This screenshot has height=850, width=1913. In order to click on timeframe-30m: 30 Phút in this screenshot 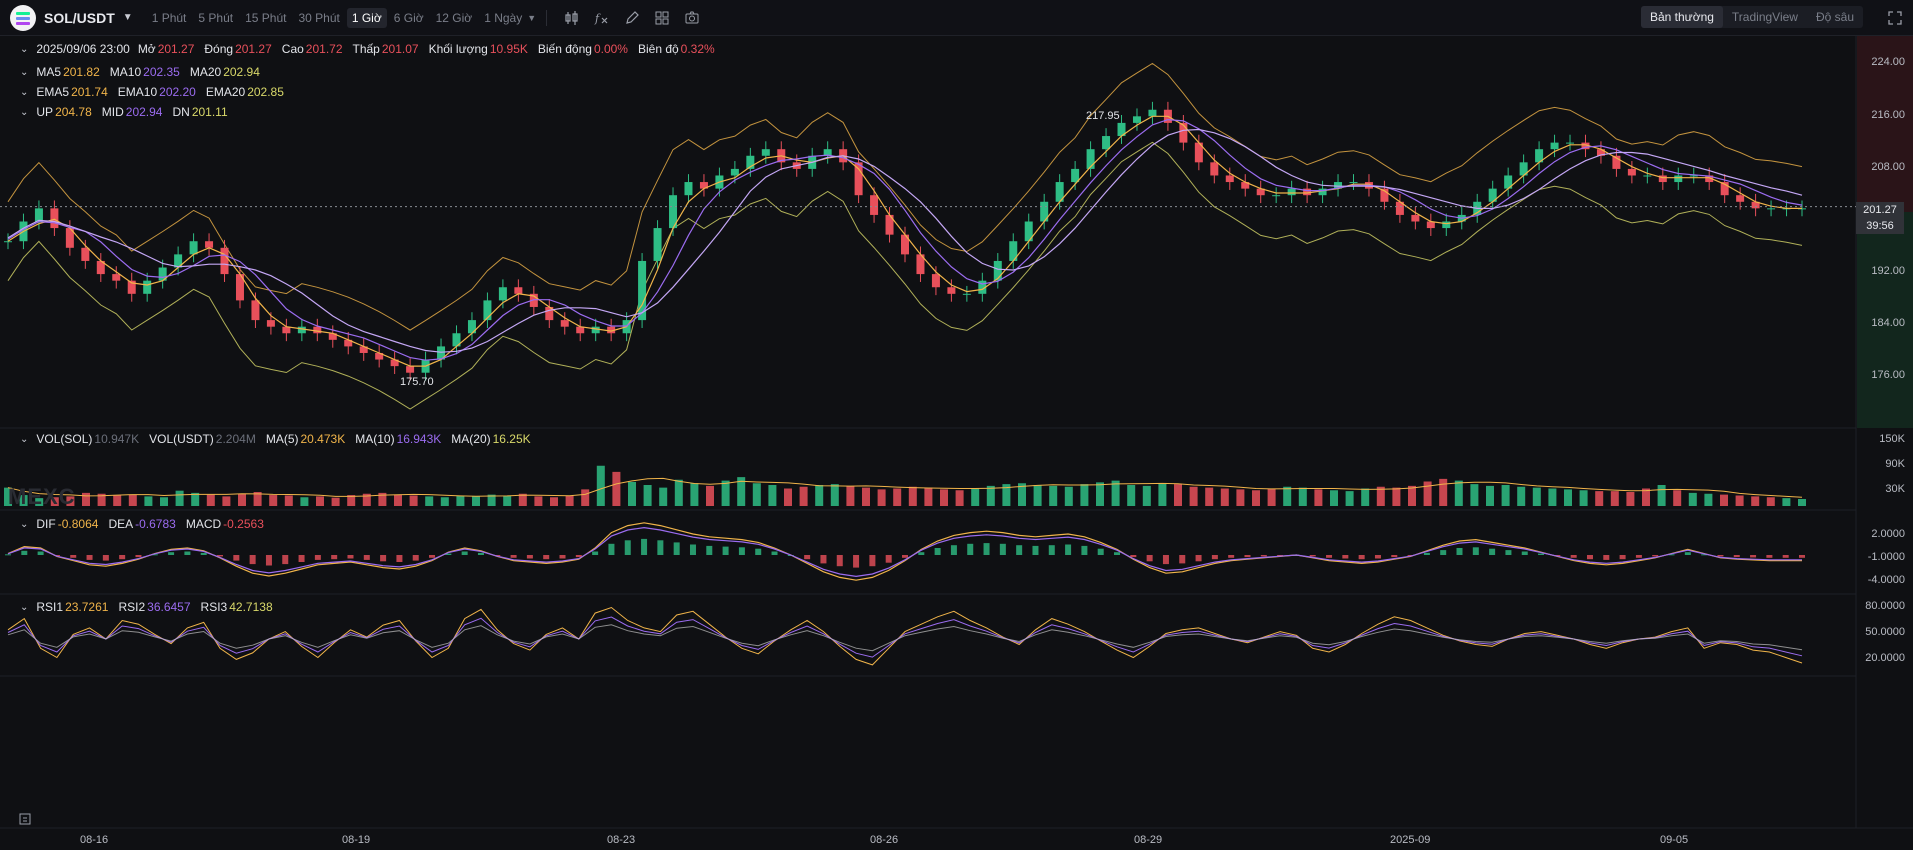, I will do `click(318, 18)`.